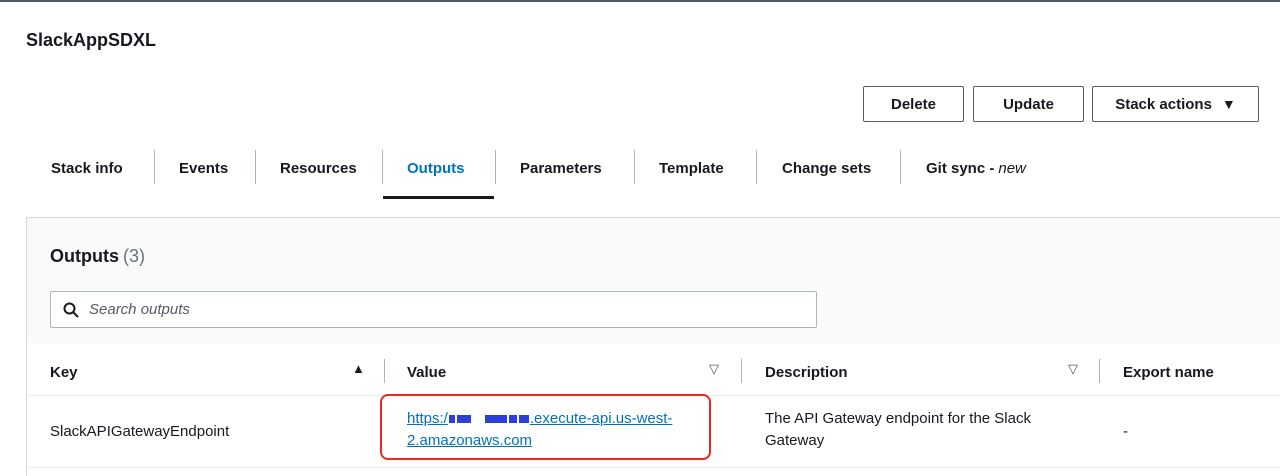 The height and width of the screenshot is (476, 1280). What do you see at coordinates (913, 104) in the screenshot?
I see `delete-button: Delete` at bounding box center [913, 104].